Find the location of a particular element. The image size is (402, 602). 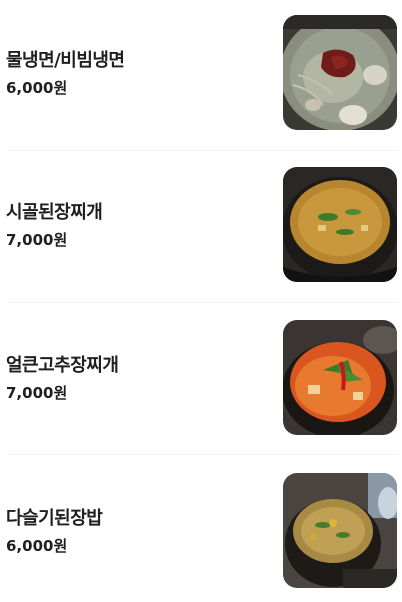

menu-item-name: 시골된장찌개 is located at coordinates (54, 212).